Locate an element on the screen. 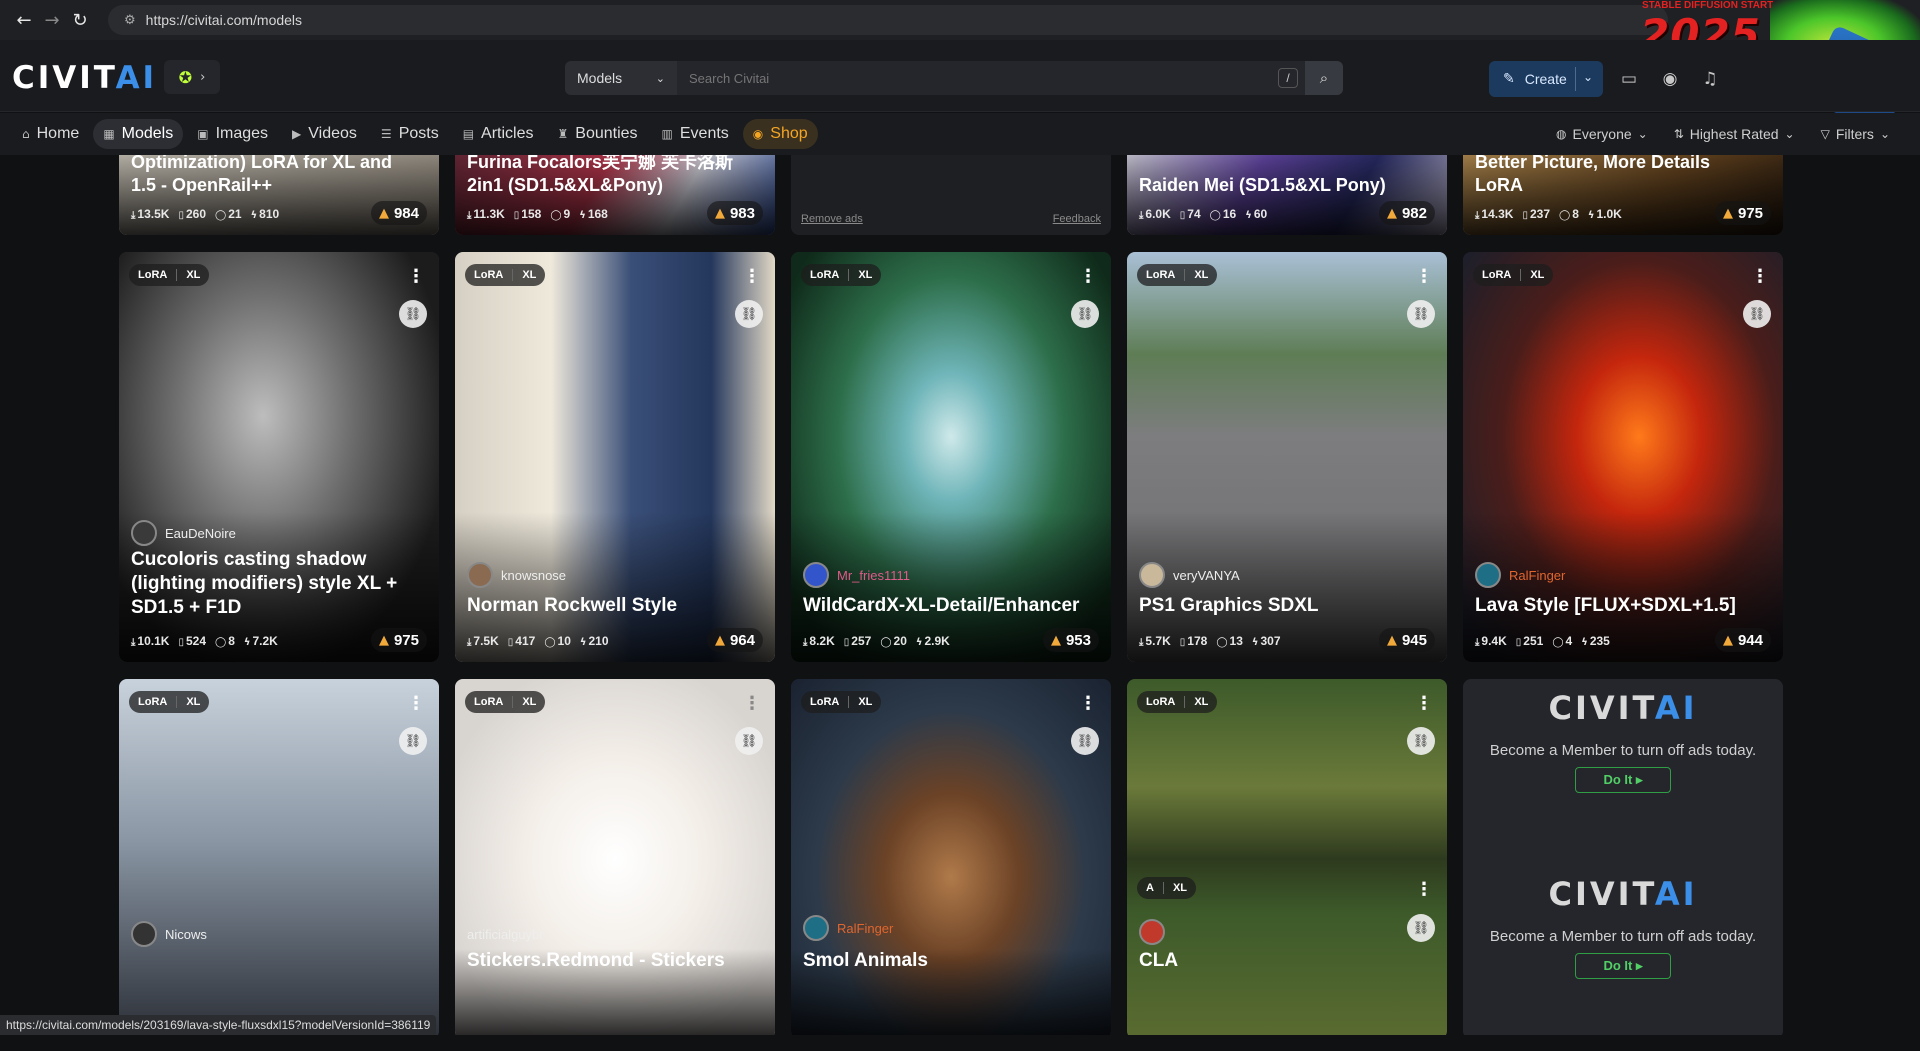 The image size is (1920, 1051). tab-label: Shop is located at coordinates (789, 133).